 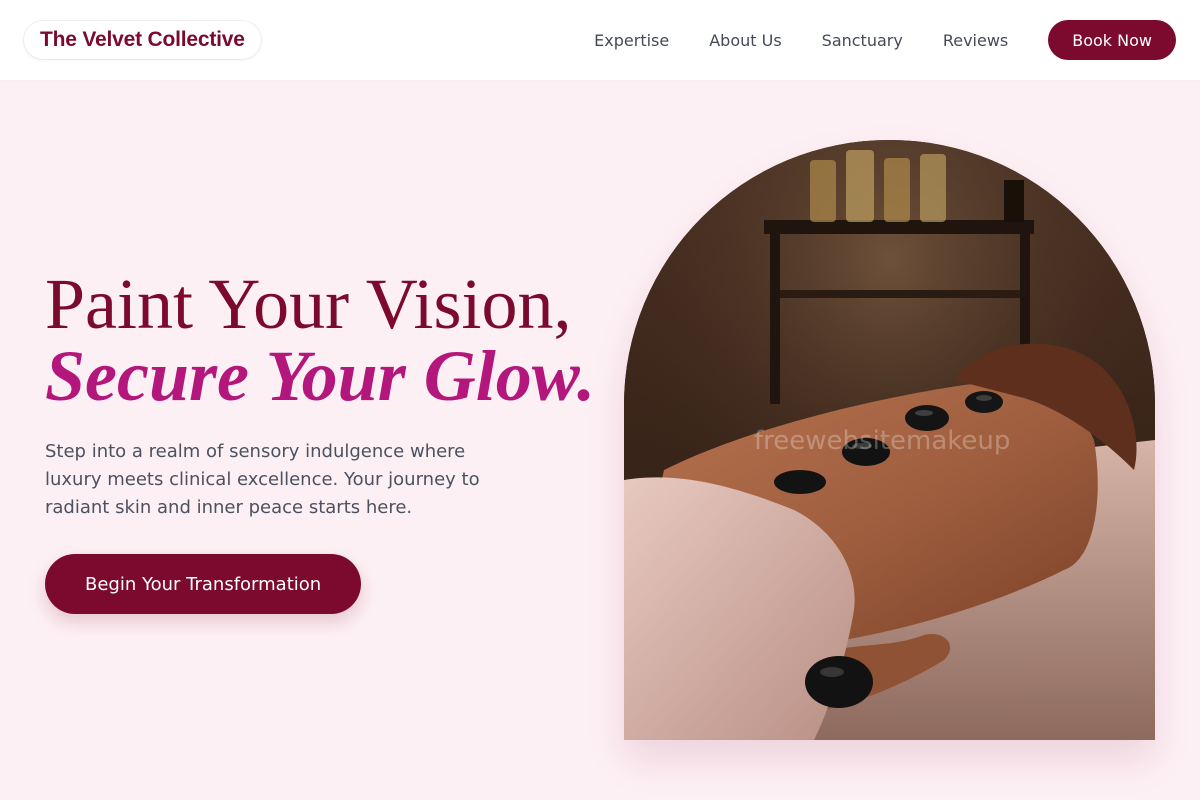 I want to click on brand-logo: The Velvet Collective, so click(x=142, y=40).